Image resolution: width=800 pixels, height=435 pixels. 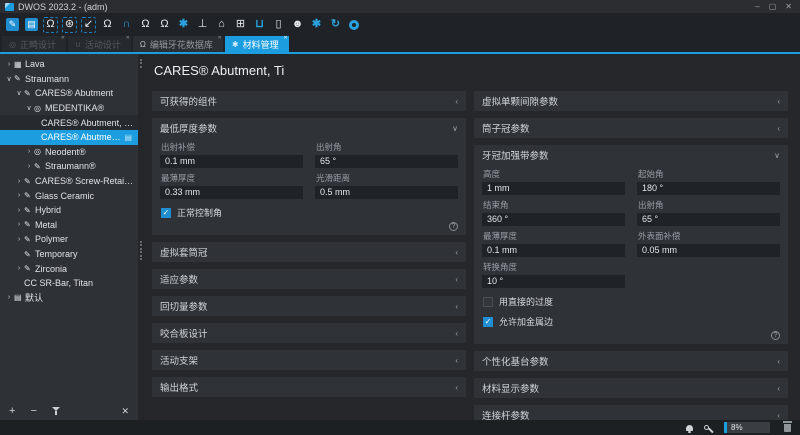 I want to click on field-input: 360 °, so click(x=553, y=219).